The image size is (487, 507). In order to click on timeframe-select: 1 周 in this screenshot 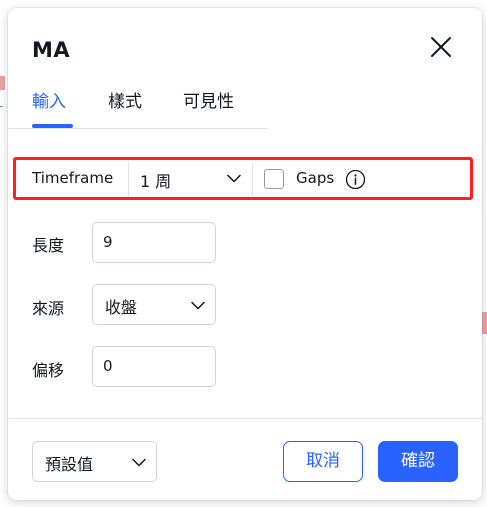, I will do `click(155, 180)`.